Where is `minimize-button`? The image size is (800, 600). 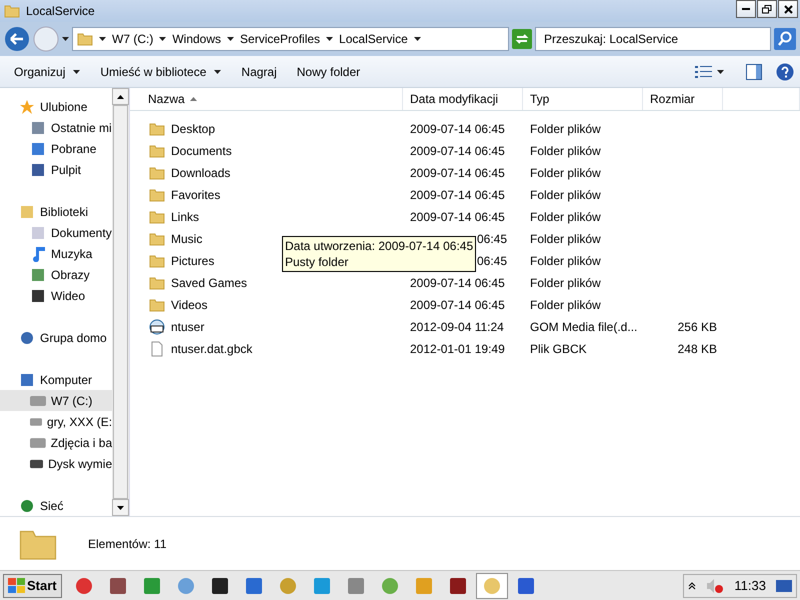 minimize-button is located at coordinates (746, 9).